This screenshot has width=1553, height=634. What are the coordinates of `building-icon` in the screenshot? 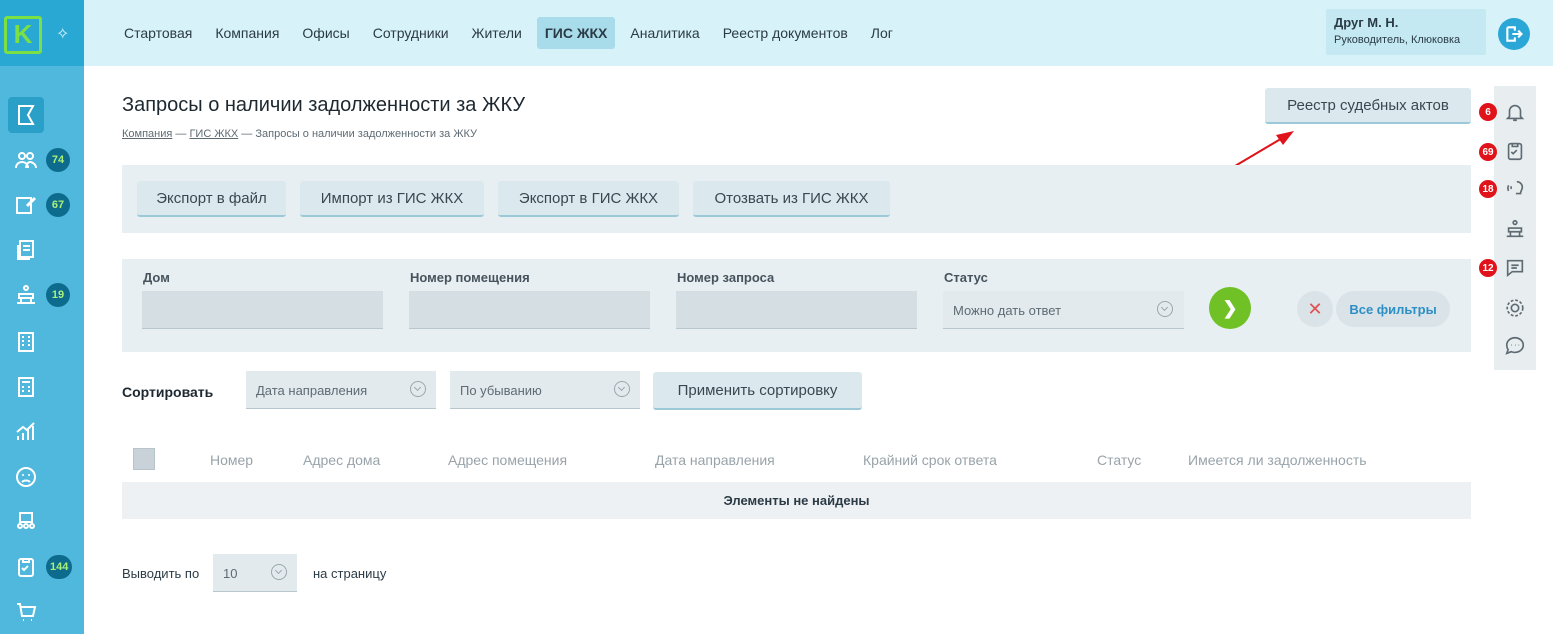 It's located at (26, 342).